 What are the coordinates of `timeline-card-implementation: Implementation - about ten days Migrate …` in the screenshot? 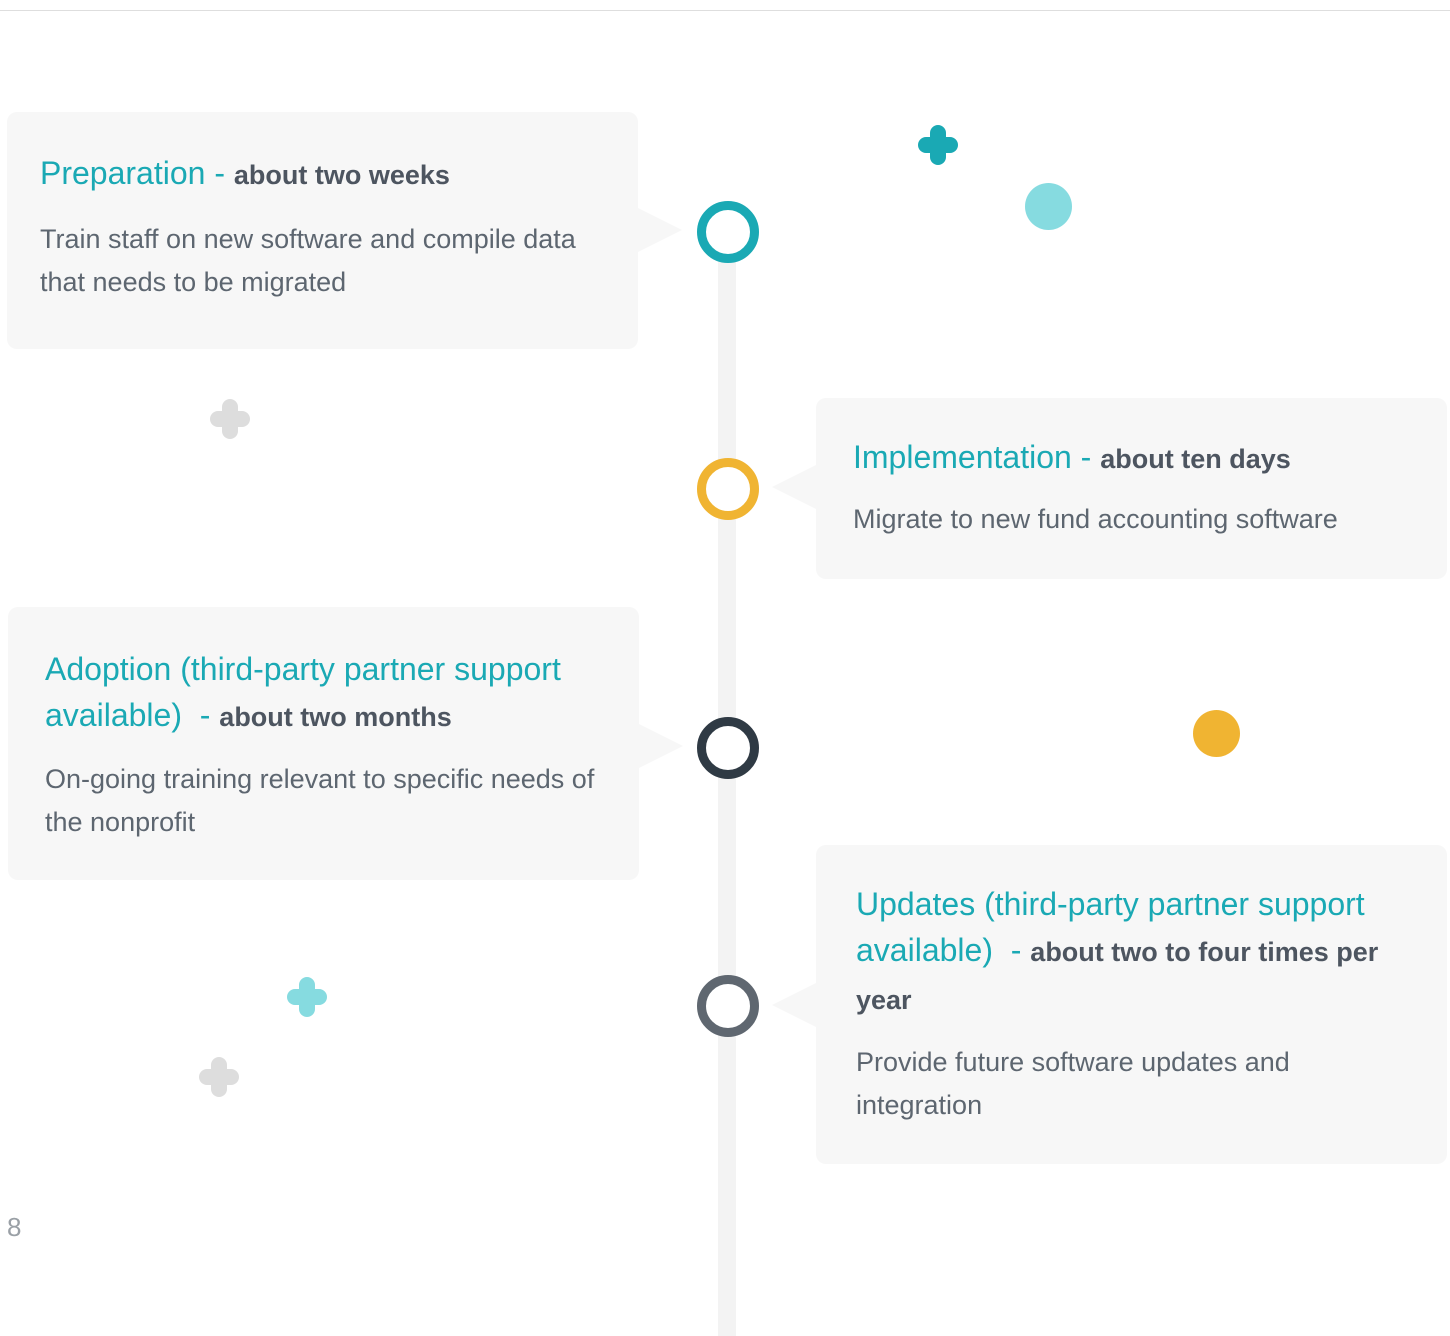 It's located at (1131, 488).